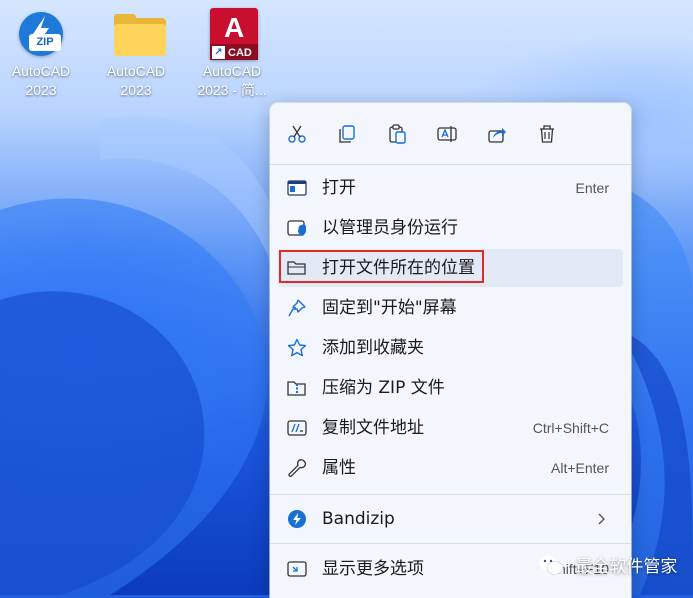 This screenshot has height=598, width=693. Describe the element at coordinates (297, 347) in the screenshot. I see `star-icon` at that location.